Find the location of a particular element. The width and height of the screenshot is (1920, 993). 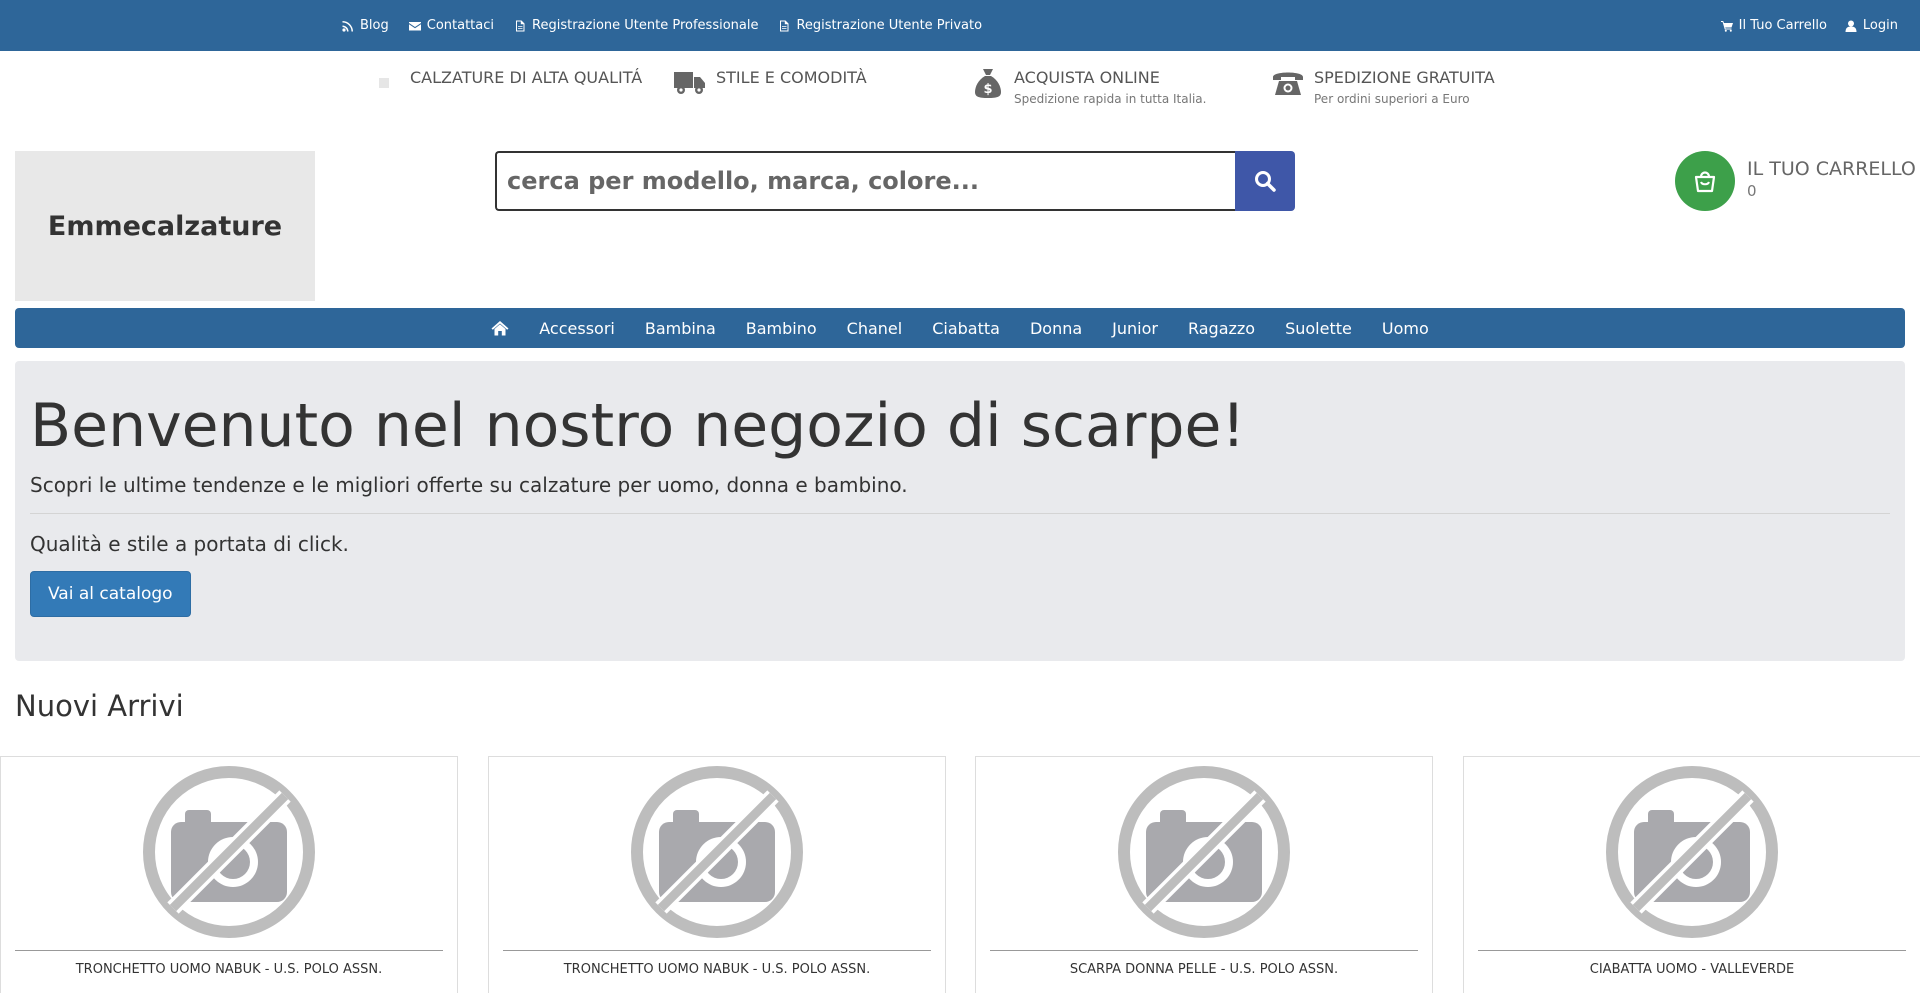

top-cart-label: Il Tuo Carrello is located at coordinates (1782, 25).